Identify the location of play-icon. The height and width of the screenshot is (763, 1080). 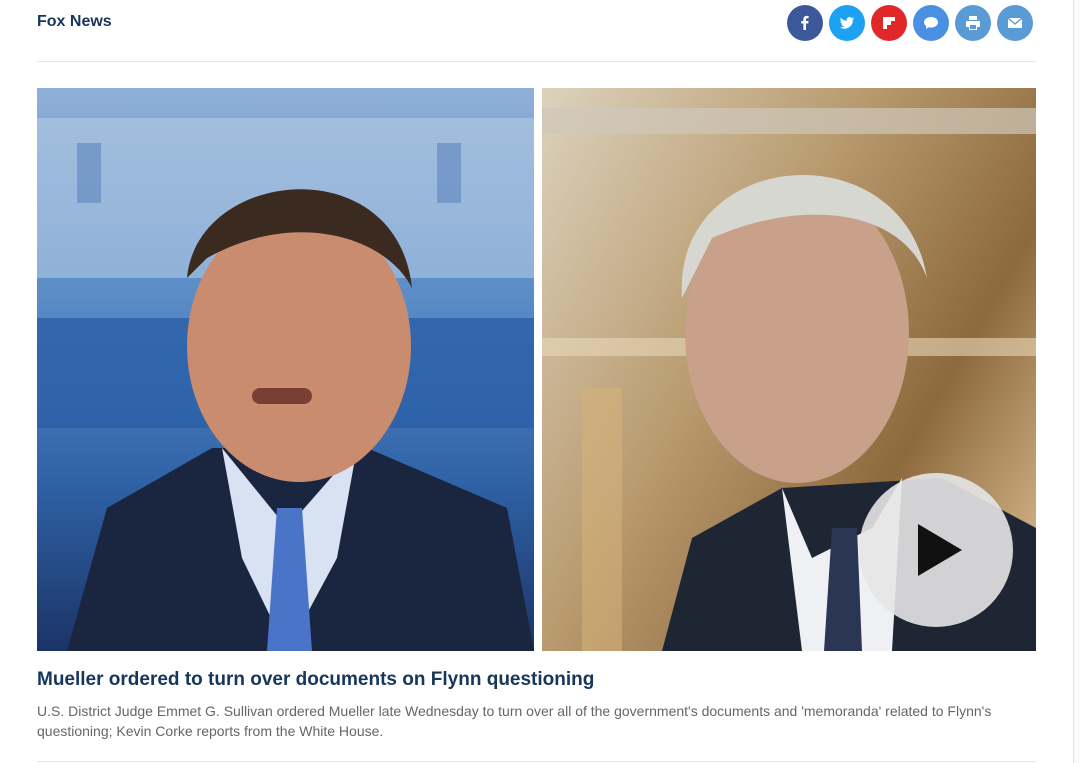
(940, 550).